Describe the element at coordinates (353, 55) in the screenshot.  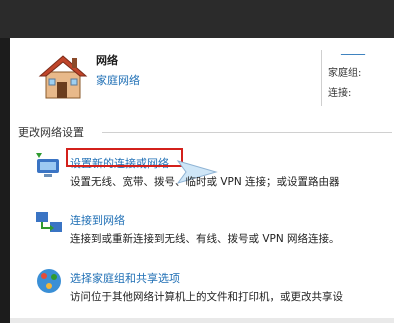
I see `partial-link: ────` at that location.